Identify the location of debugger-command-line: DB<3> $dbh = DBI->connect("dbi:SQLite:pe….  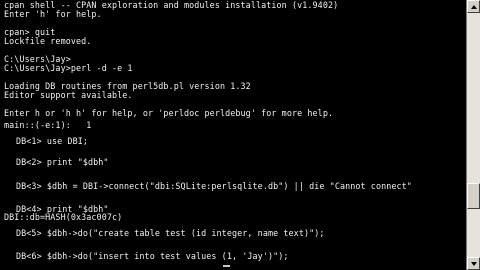
(214, 186).